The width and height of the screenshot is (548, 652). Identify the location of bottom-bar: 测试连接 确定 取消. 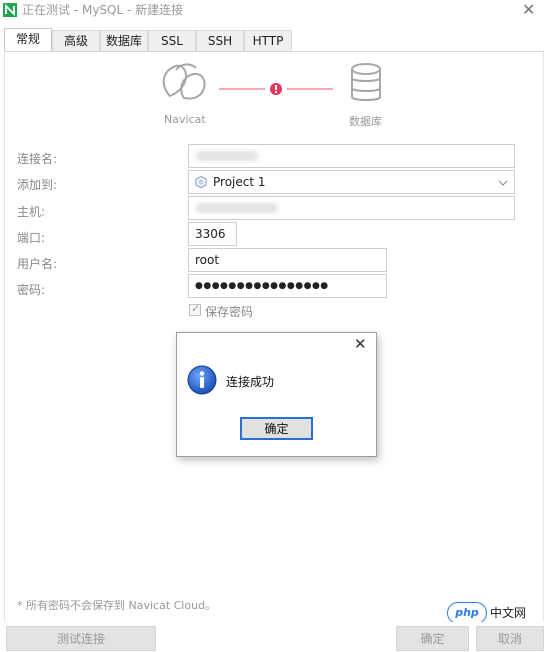
(274, 636).